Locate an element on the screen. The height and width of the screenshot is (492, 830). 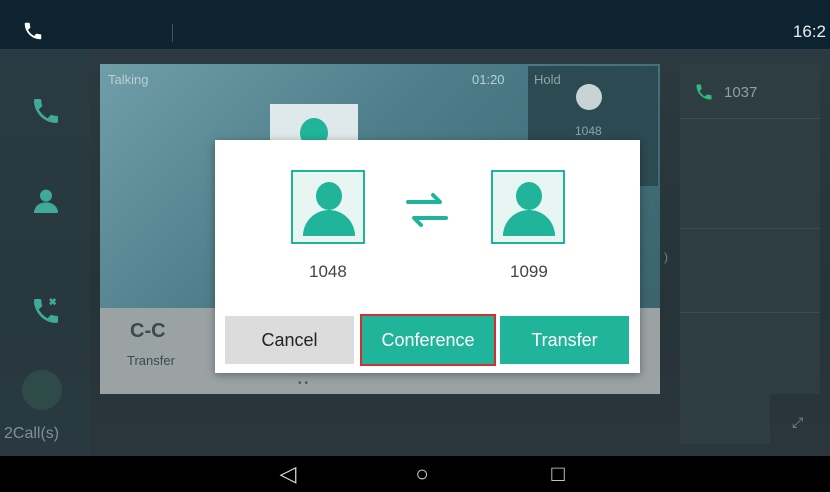
transfer-button: Transfer is located at coordinates (564, 340).